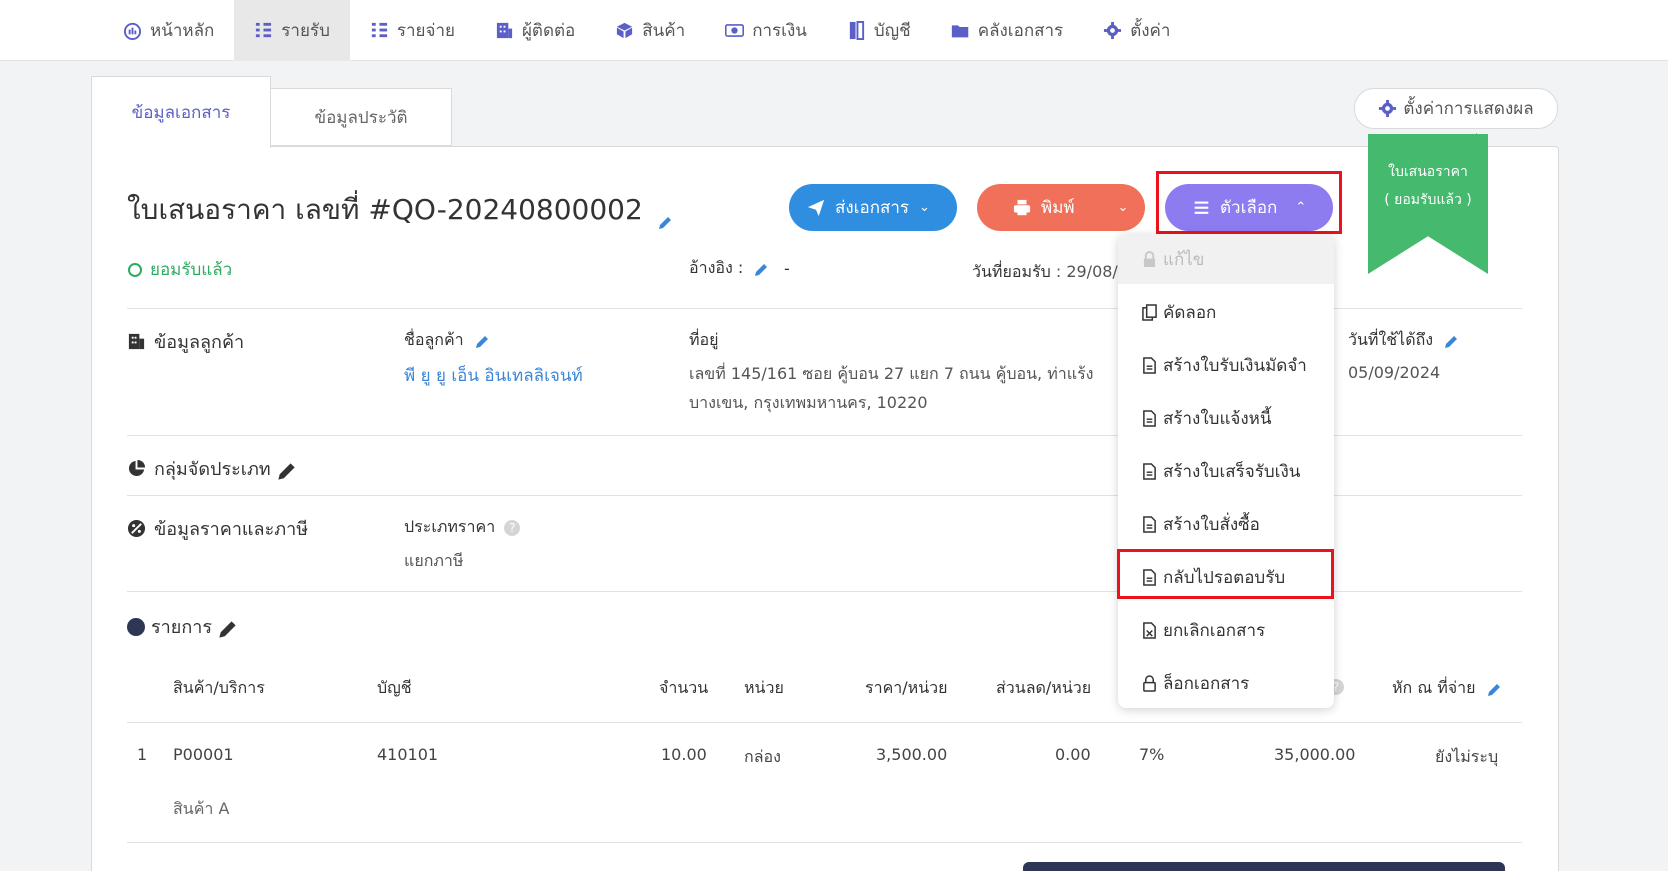 The image size is (1668, 871). What do you see at coordinates (1428, 172) in the screenshot?
I see `ribbon-line1: ใบเสนอราคา` at bounding box center [1428, 172].